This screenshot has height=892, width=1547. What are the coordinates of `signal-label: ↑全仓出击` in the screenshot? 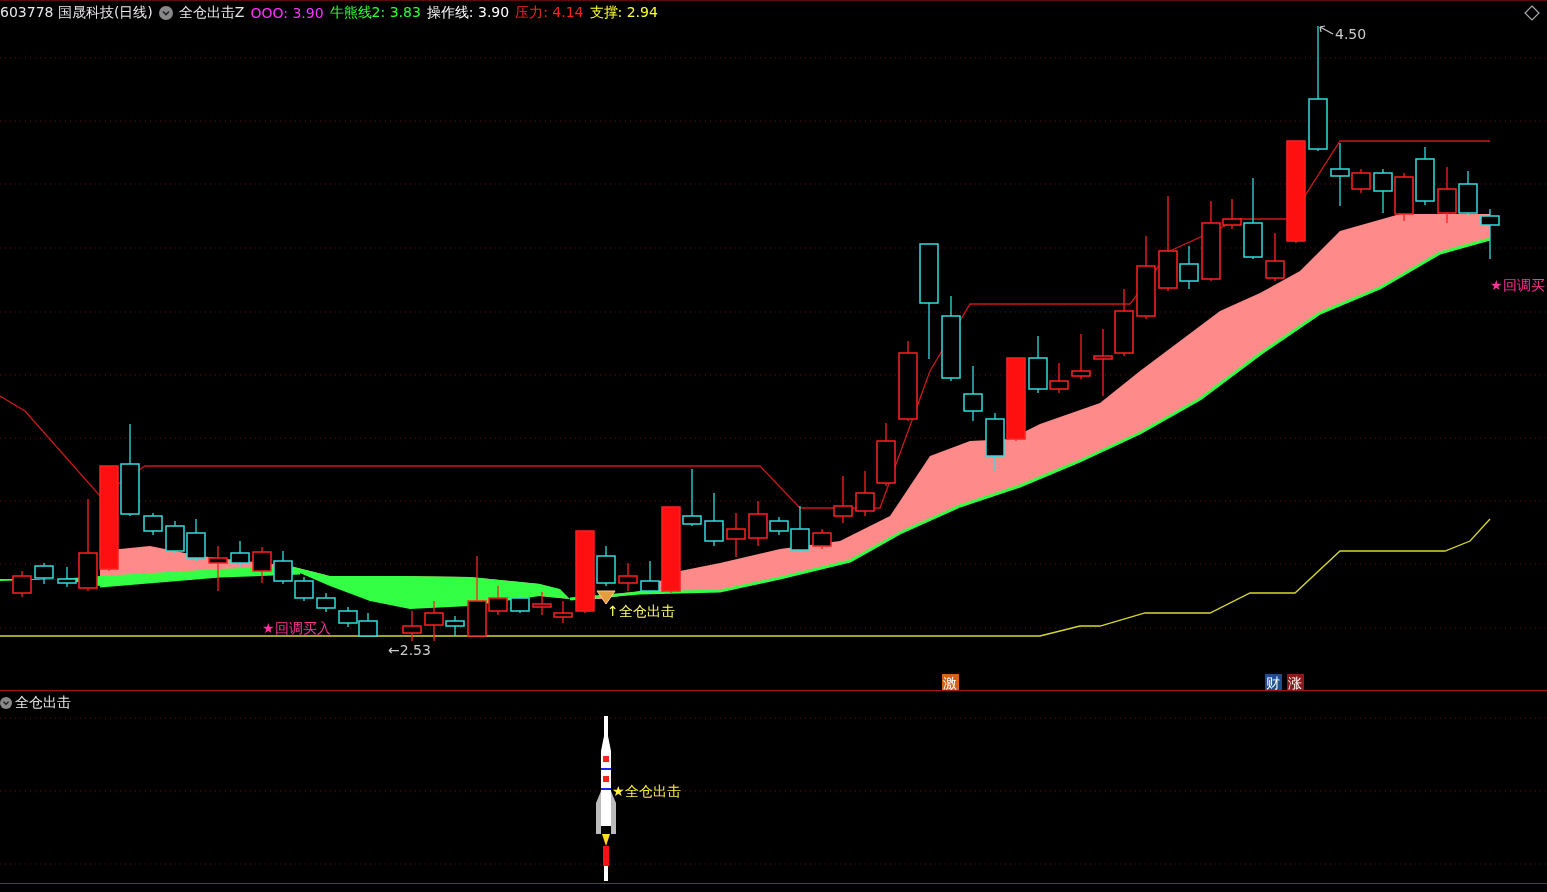 It's located at (641, 611).